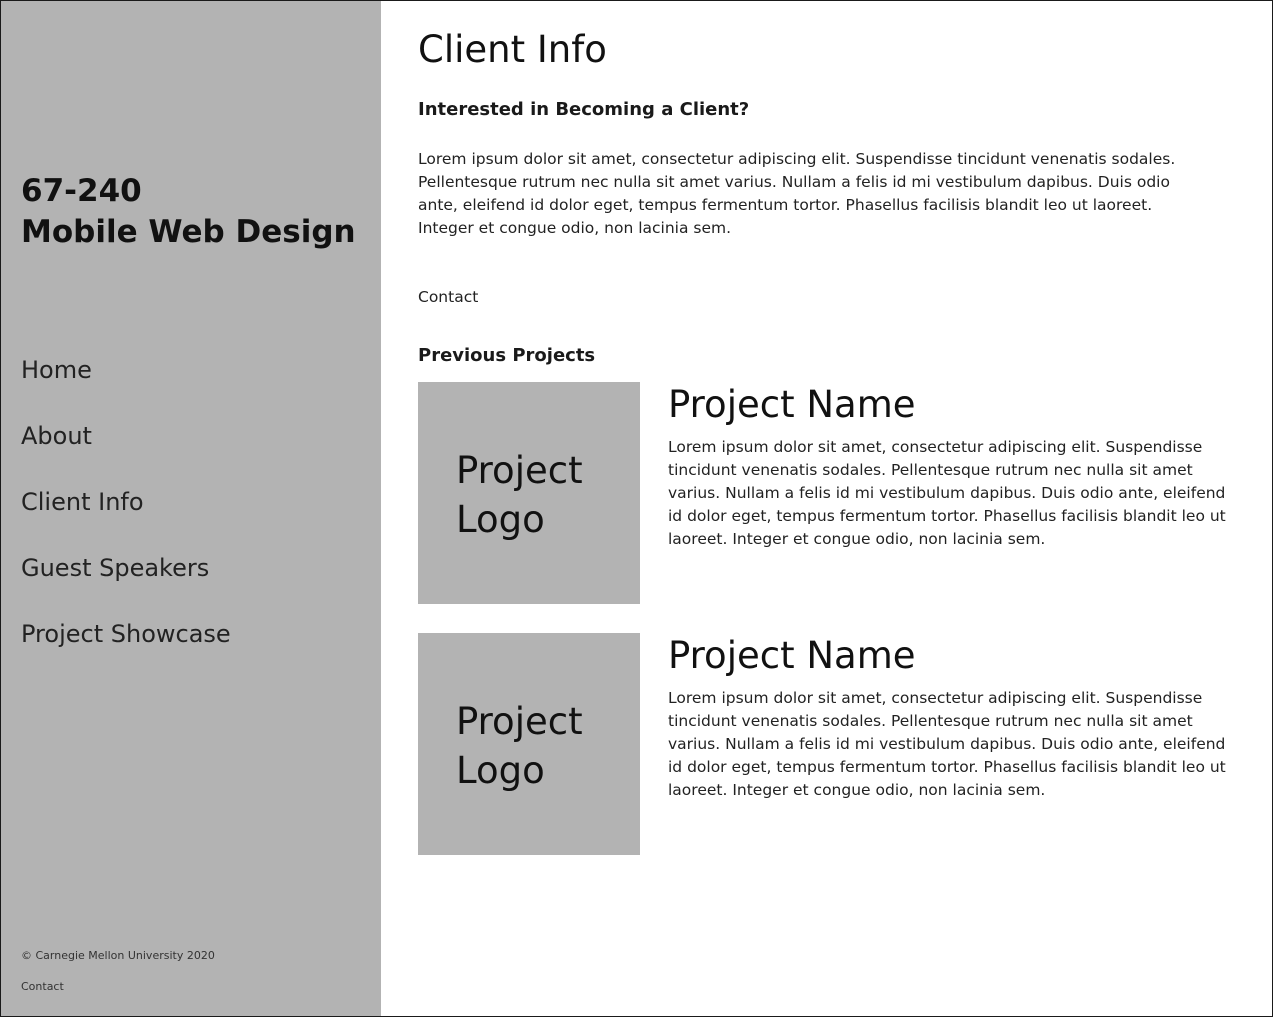 The image size is (1273, 1017). What do you see at coordinates (126, 582) in the screenshot?
I see `nav-item-guest-speakers: Guest Speakers` at bounding box center [126, 582].